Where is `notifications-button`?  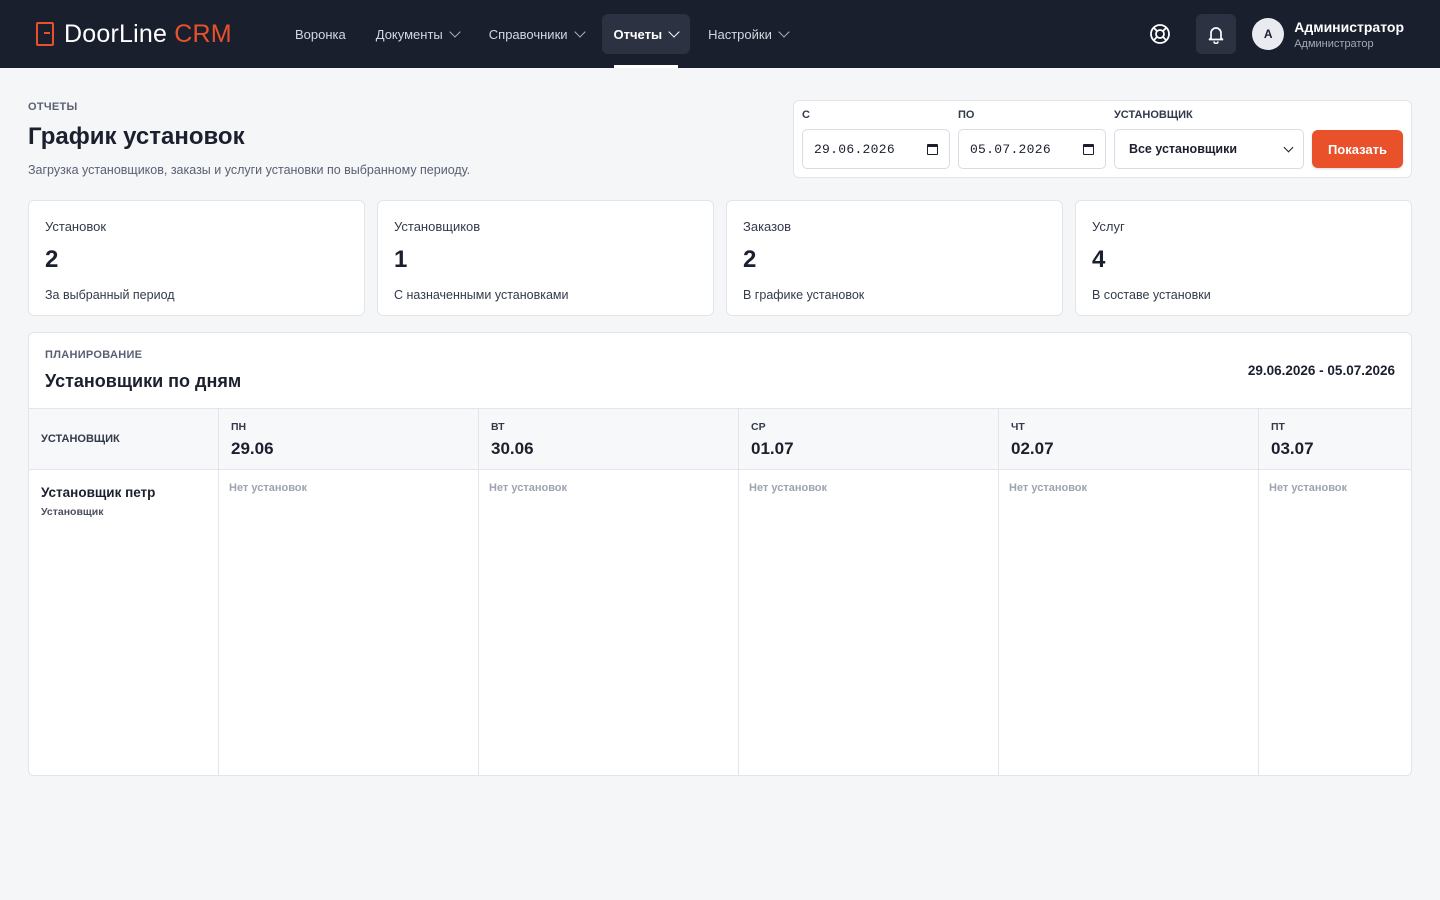 notifications-button is located at coordinates (1216, 34).